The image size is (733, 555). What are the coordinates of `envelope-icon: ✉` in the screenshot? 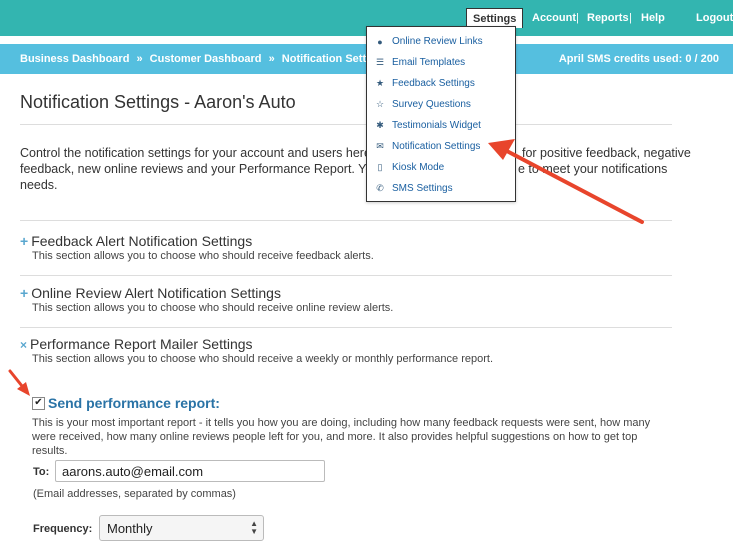 It's located at (380, 146).